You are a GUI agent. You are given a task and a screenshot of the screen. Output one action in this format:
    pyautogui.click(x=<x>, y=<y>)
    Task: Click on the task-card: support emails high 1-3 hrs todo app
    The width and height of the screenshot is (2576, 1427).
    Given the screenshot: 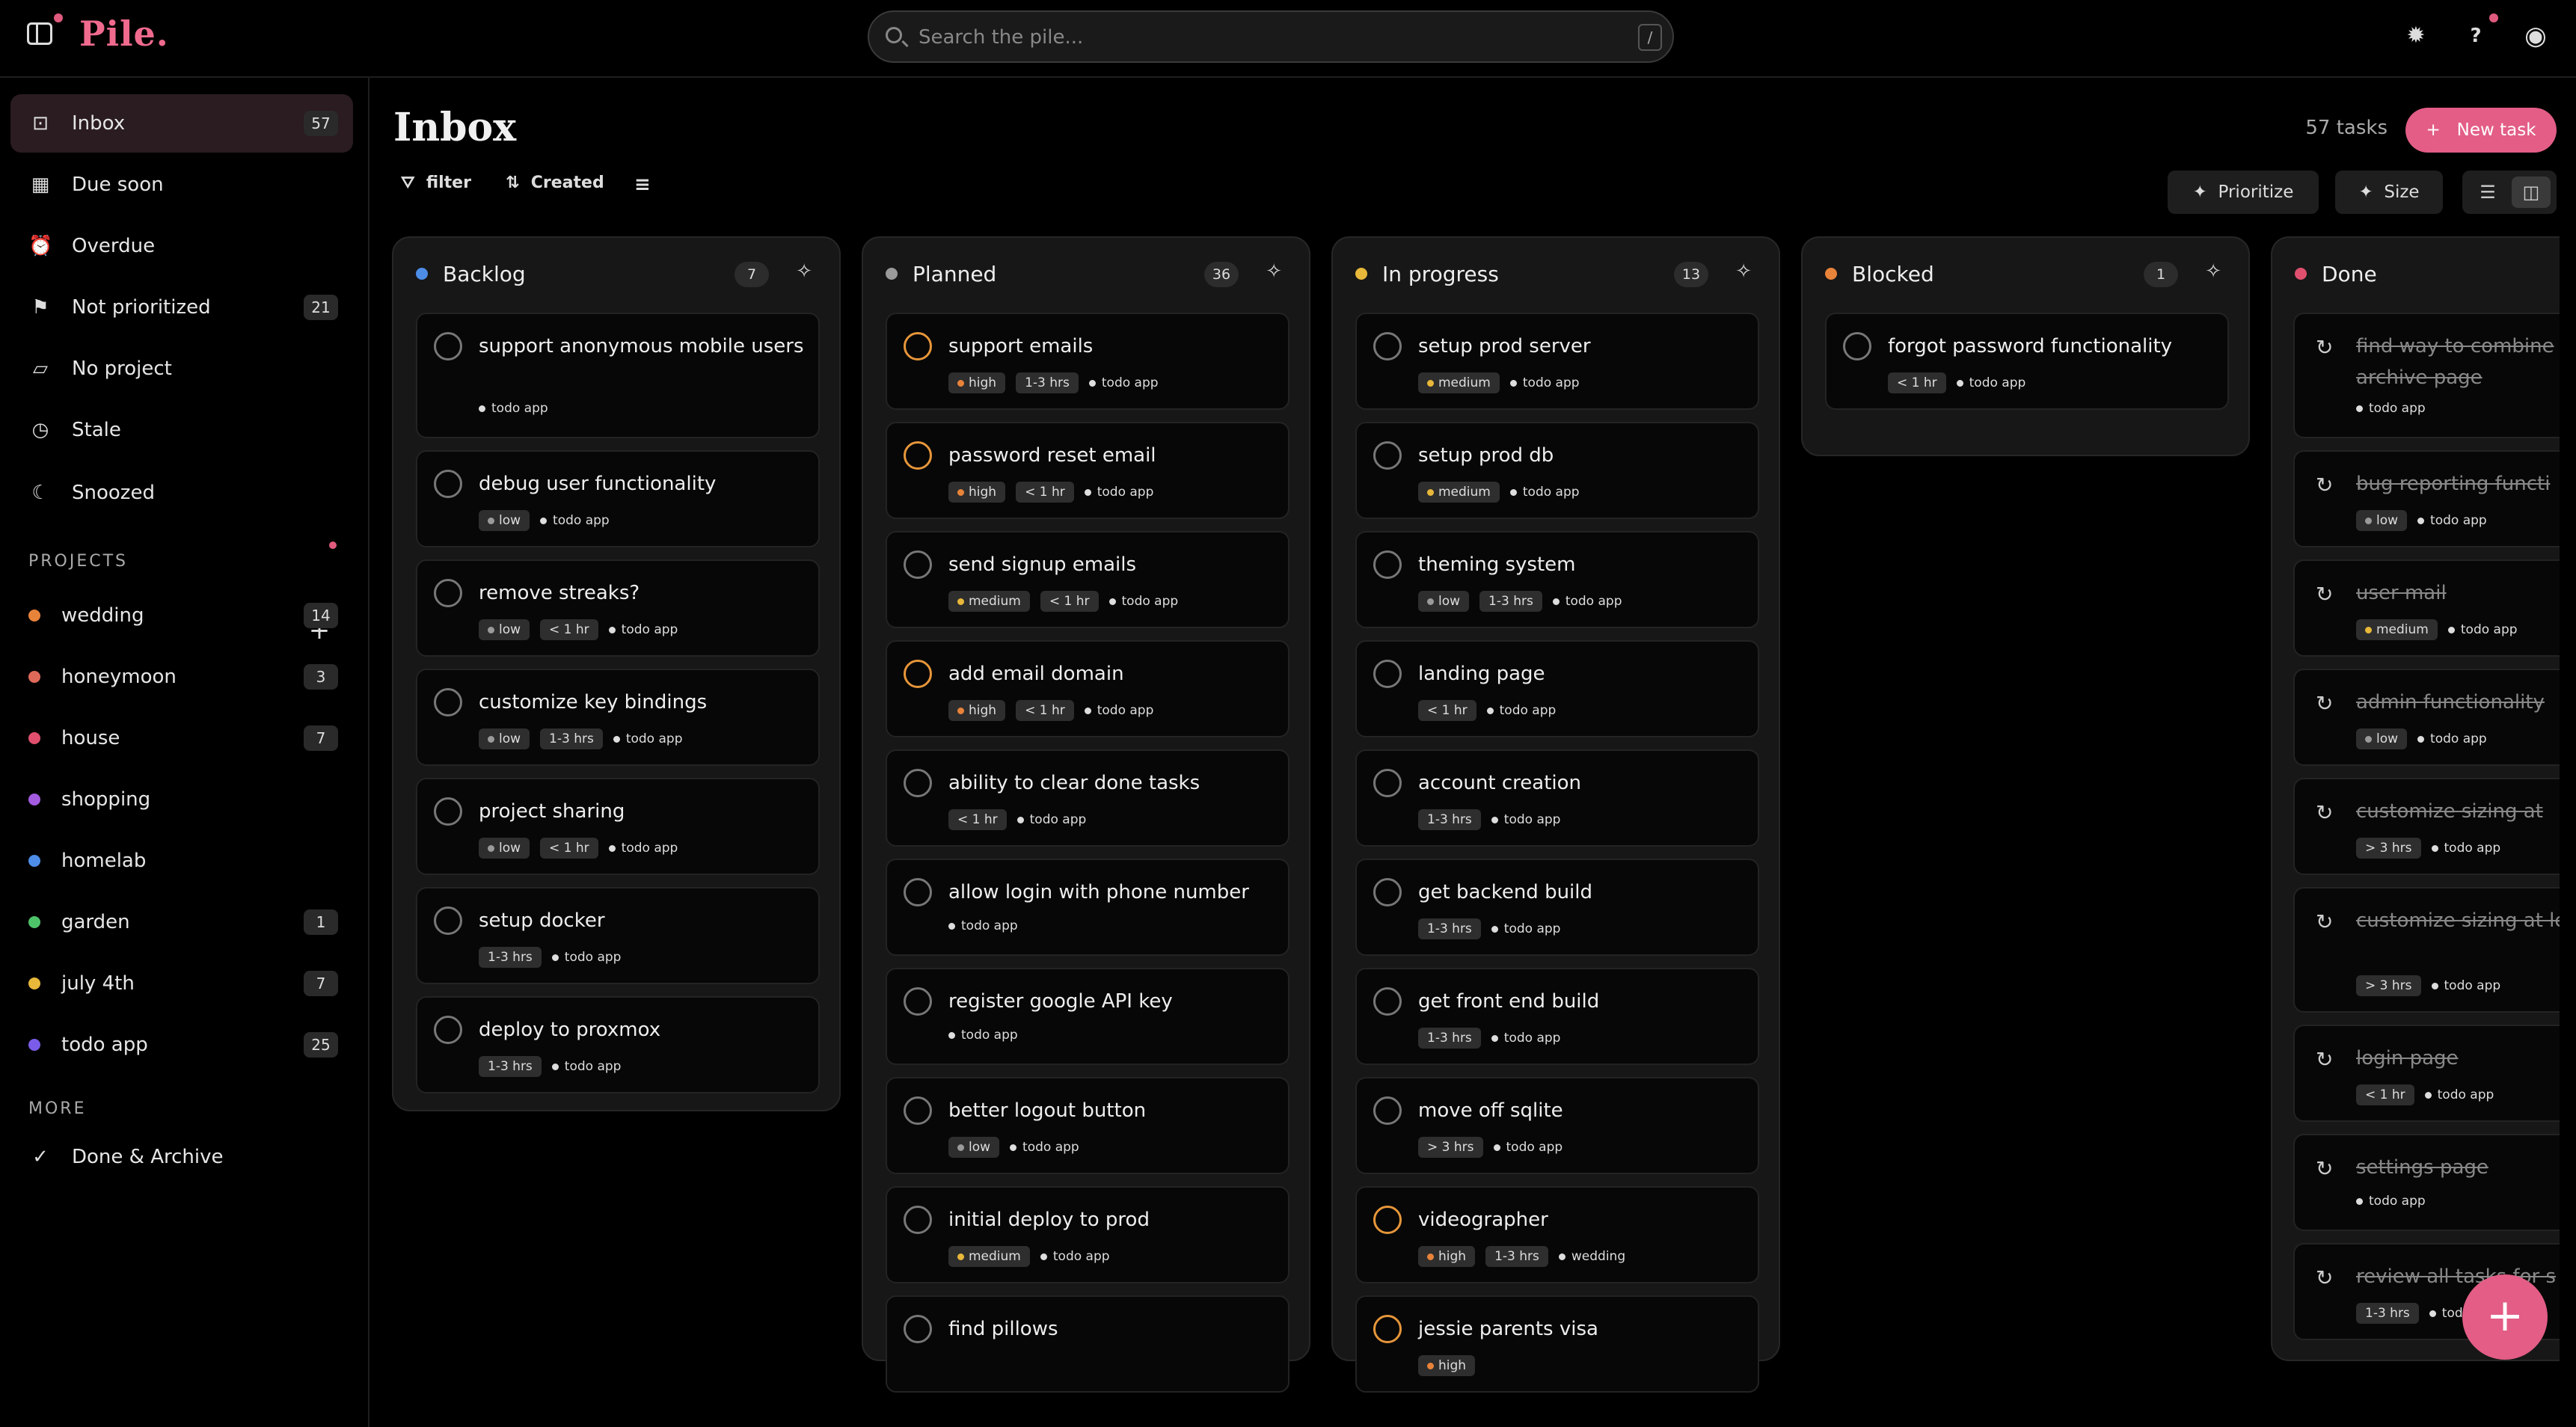 What is the action you would take?
    pyautogui.click(x=1087, y=361)
    